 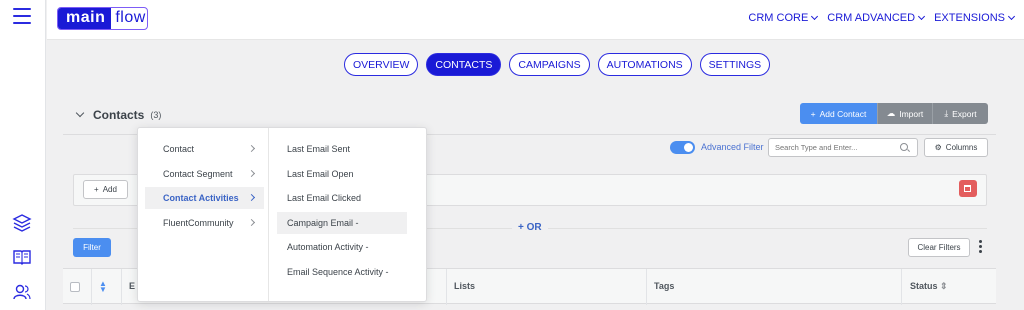 I want to click on trash-icon, so click(x=967, y=188).